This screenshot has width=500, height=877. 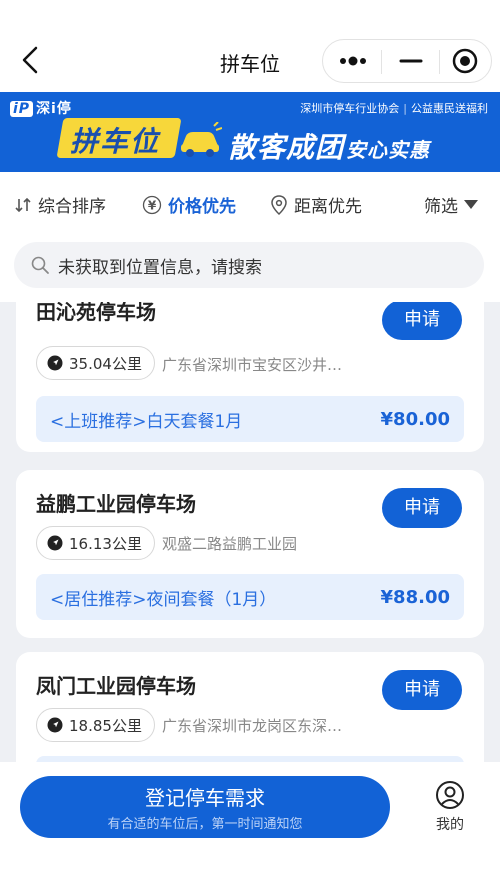 What do you see at coordinates (394, 108) in the screenshot?
I see `association-label: 深圳市停车行业协会 | 公益惠民送福利` at bounding box center [394, 108].